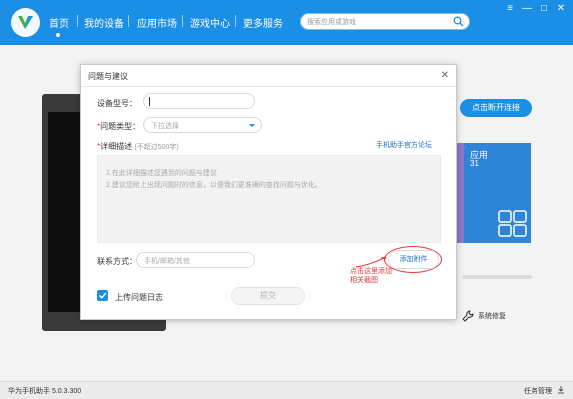 The image size is (573, 399). Describe the element at coordinates (460, 193) in the screenshot. I see `app-tile-edge` at that location.